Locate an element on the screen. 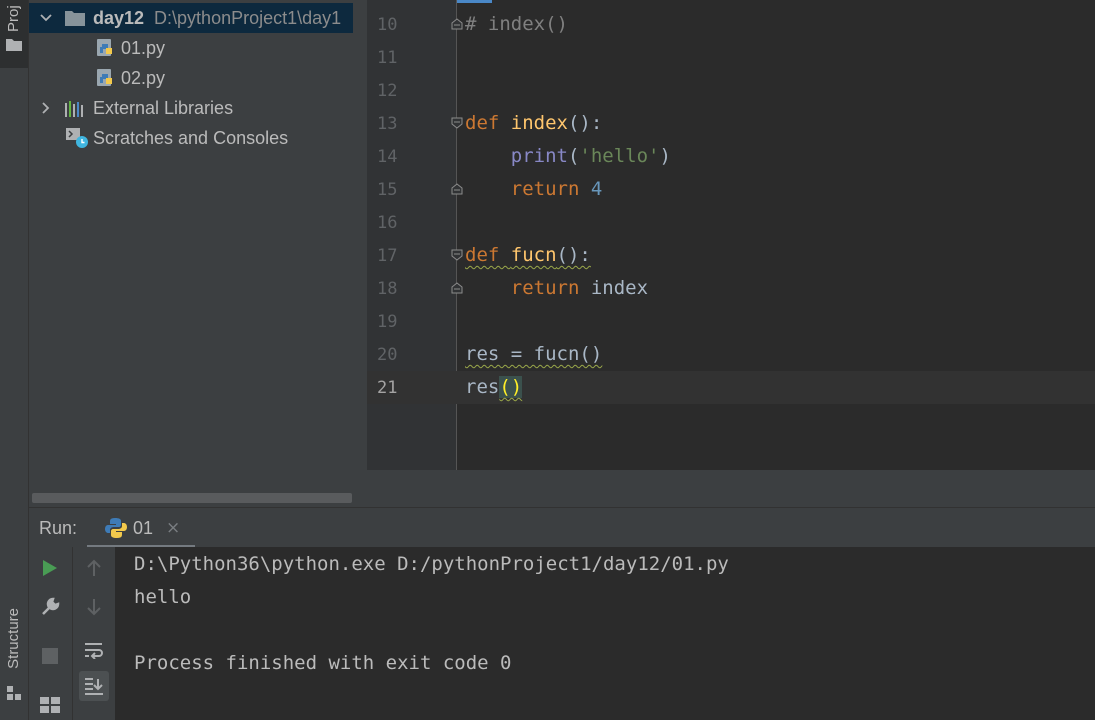 This screenshot has width=1095, height=720. project-panel-edge is located at coordinates (360, 253).